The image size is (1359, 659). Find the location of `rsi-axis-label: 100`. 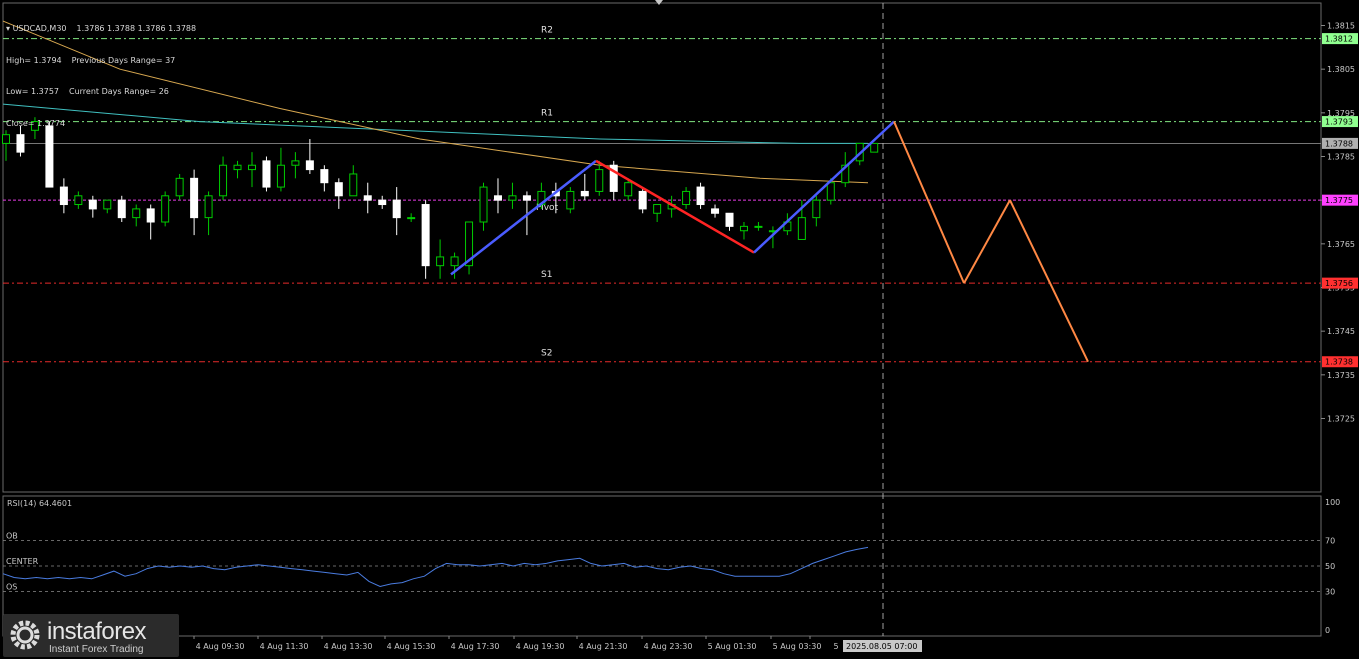

rsi-axis-label: 100 is located at coordinates (1332, 502).